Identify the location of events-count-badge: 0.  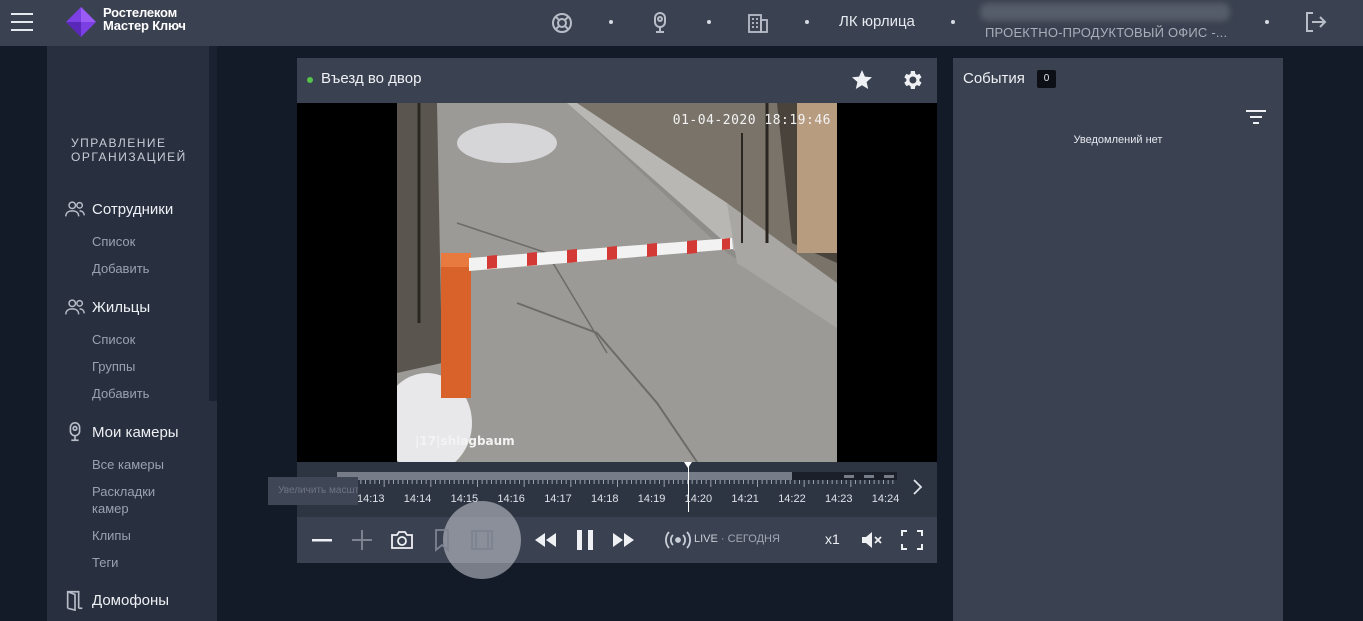
(1046, 79).